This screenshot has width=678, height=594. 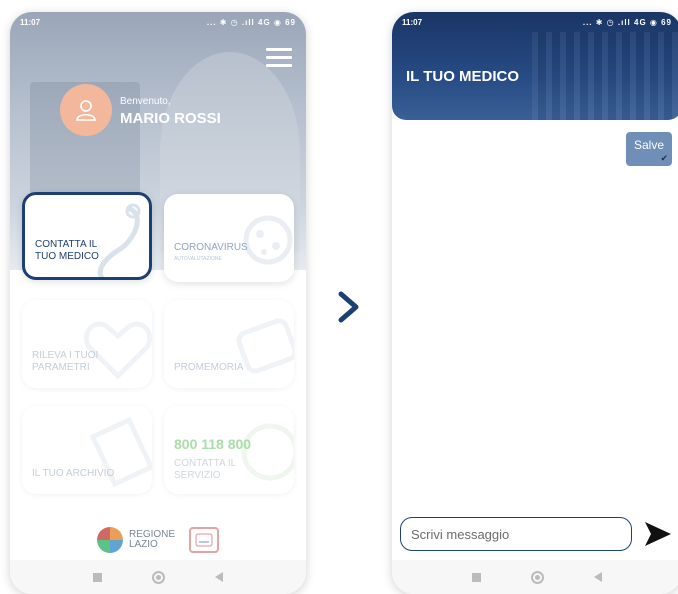 What do you see at coordinates (120, 452) in the screenshot?
I see `document-icon` at bounding box center [120, 452].